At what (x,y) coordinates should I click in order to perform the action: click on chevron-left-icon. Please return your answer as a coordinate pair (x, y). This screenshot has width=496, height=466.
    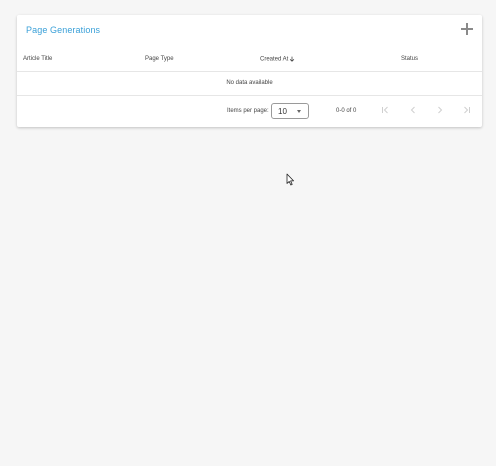
    Looking at the image, I should click on (412, 110).